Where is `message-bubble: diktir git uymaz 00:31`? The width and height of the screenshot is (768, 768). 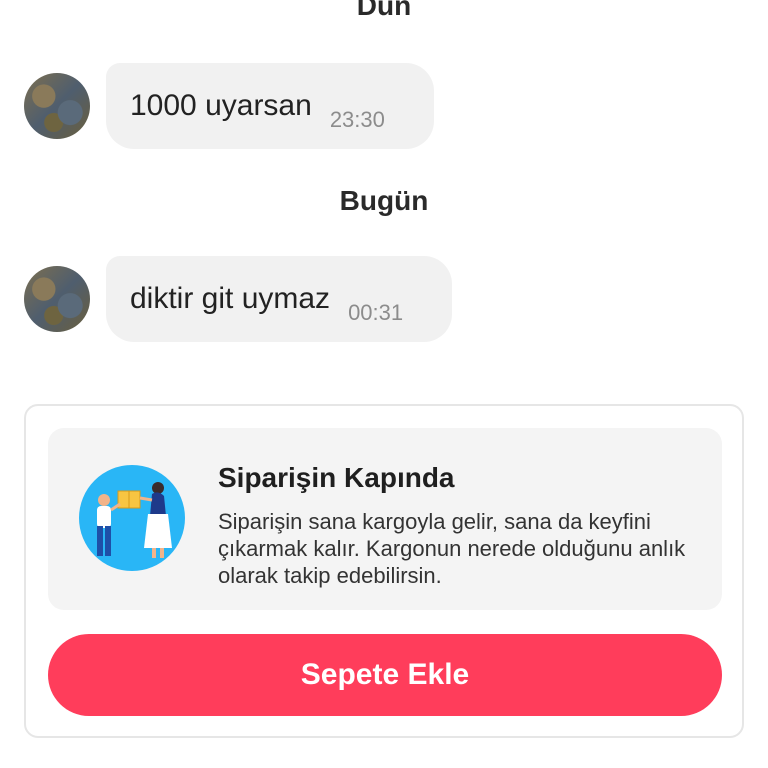
message-bubble: diktir git uymaz 00:31 is located at coordinates (279, 299).